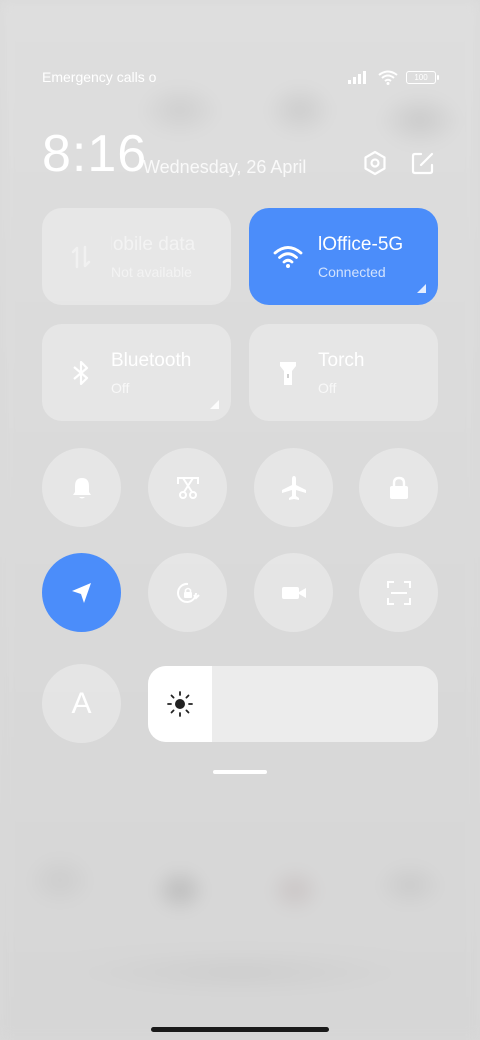  Describe the element at coordinates (352, 272) in the screenshot. I see `tile-wifi-sub: Connected` at that location.